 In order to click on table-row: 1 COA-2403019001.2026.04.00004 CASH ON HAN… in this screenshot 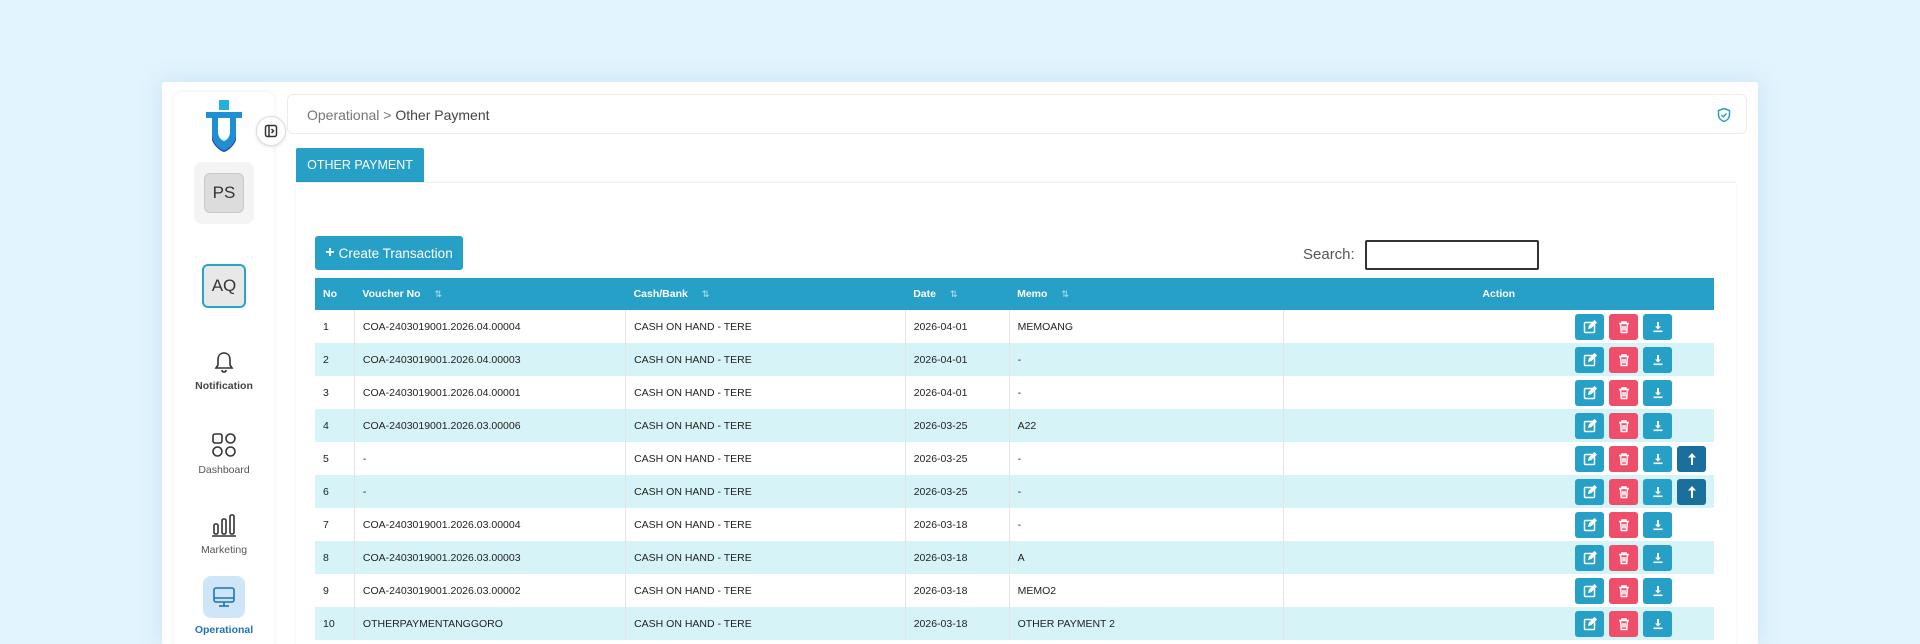, I will do `click(1014, 326)`.